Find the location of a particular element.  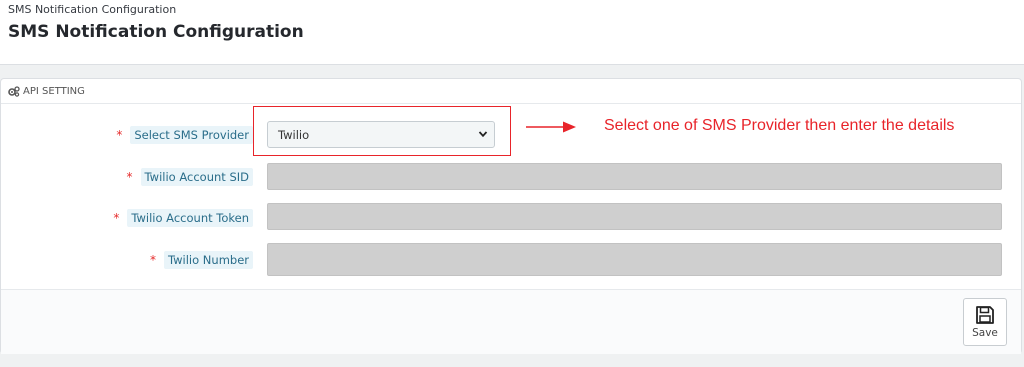

panel-heading-label: API SETTING is located at coordinates (54, 91).